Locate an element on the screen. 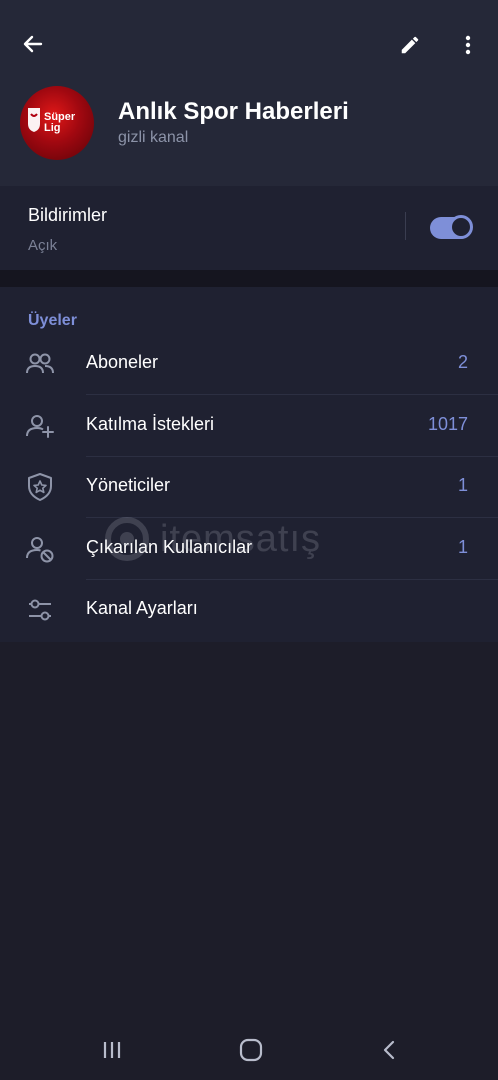 The width and height of the screenshot is (498, 1080). nav-back-icon is located at coordinates (389, 1050).